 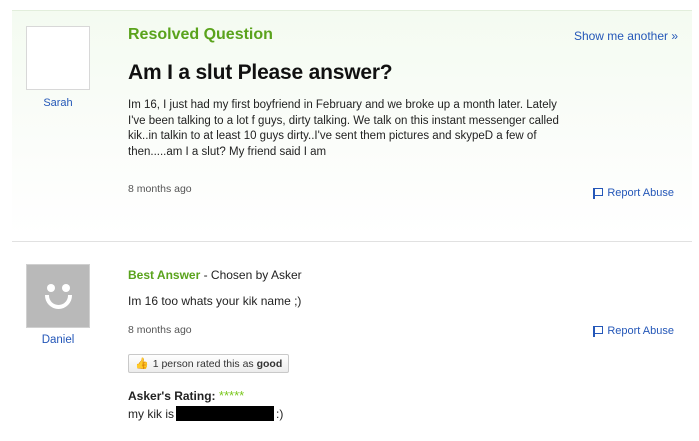 What do you see at coordinates (251, 275) in the screenshot?
I see `chosen-by-label: - Chosen by Asker` at bounding box center [251, 275].